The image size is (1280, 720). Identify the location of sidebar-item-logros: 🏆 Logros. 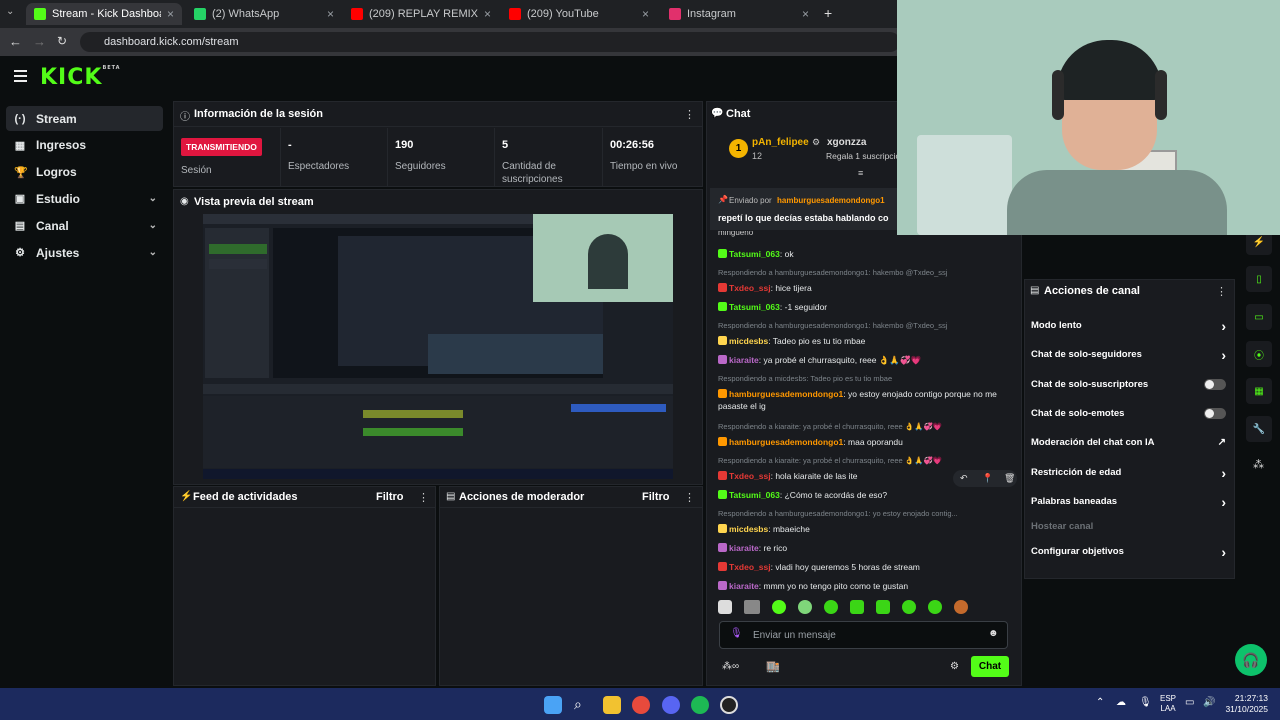
(84, 172).